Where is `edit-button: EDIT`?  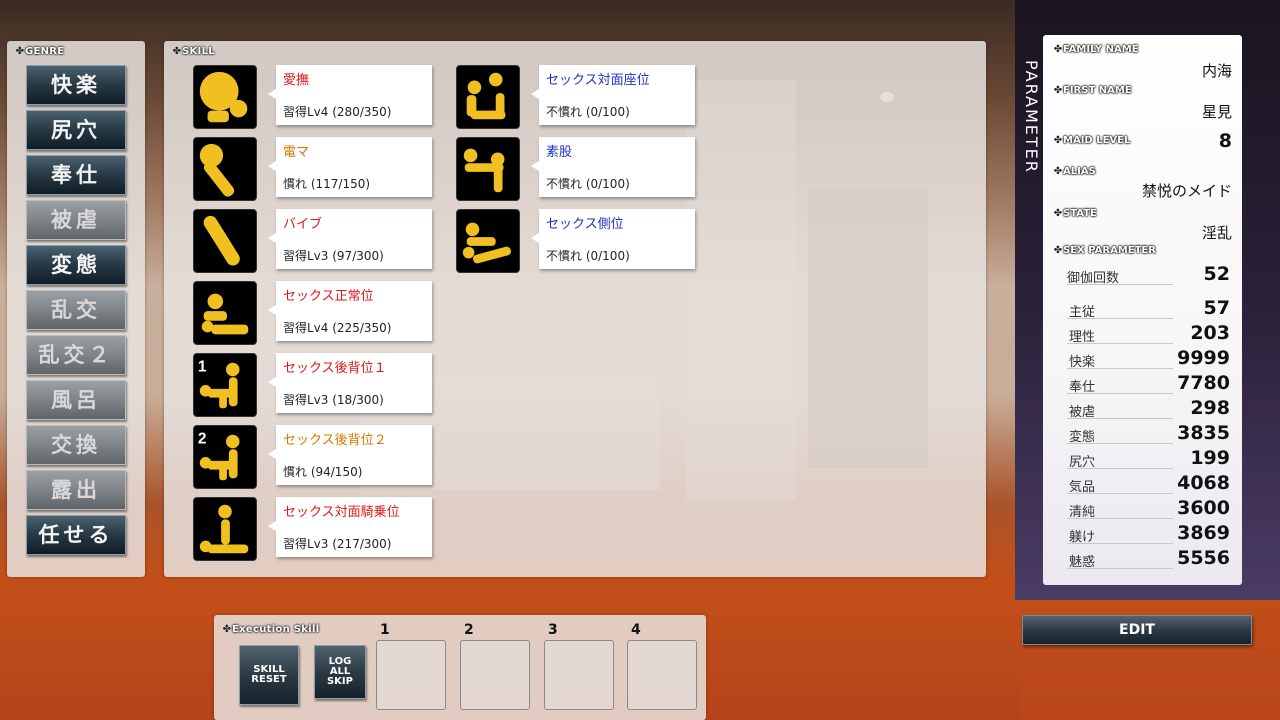
edit-button: EDIT is located at coordinates (1137, 630).